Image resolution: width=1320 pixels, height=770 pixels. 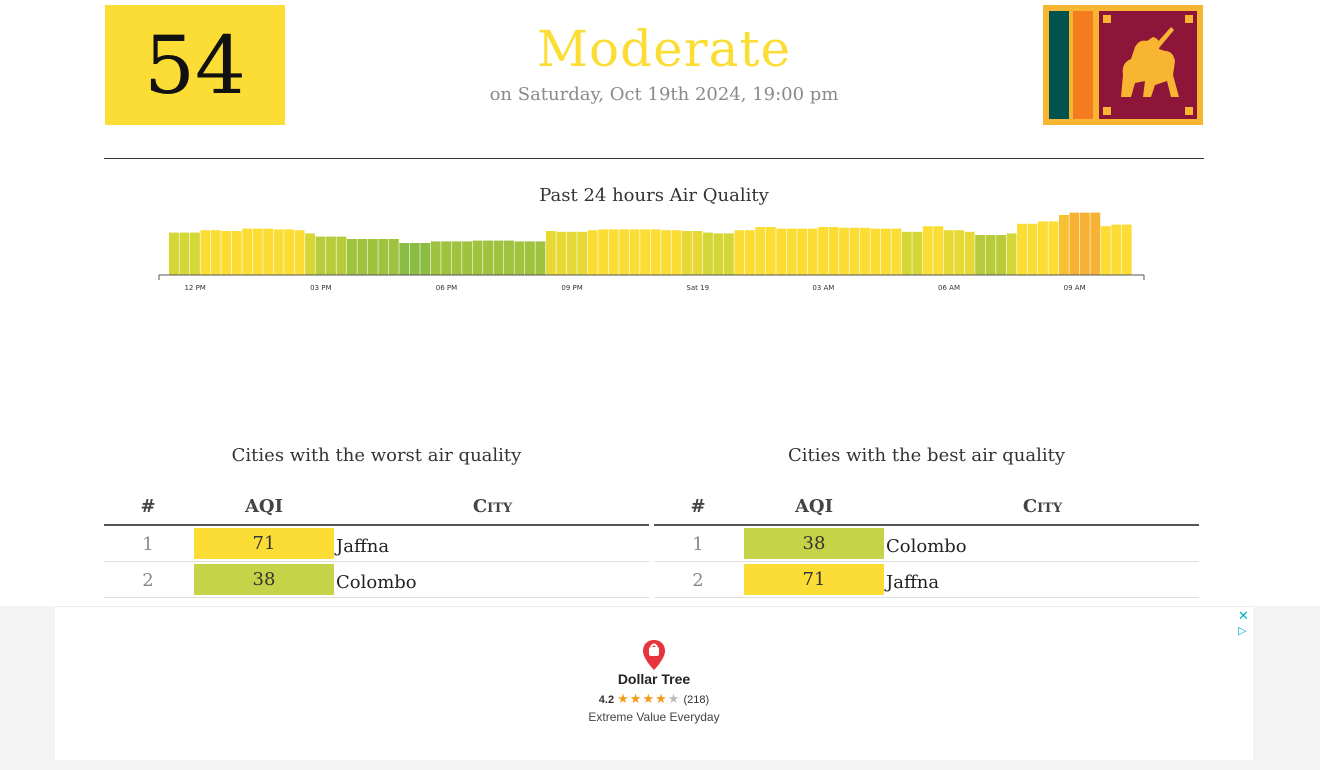 What do you see at coordinates (1242, 630) in the screenshot?
I see `adchoices-icon: ▷` at bounding box center [1242, 630].